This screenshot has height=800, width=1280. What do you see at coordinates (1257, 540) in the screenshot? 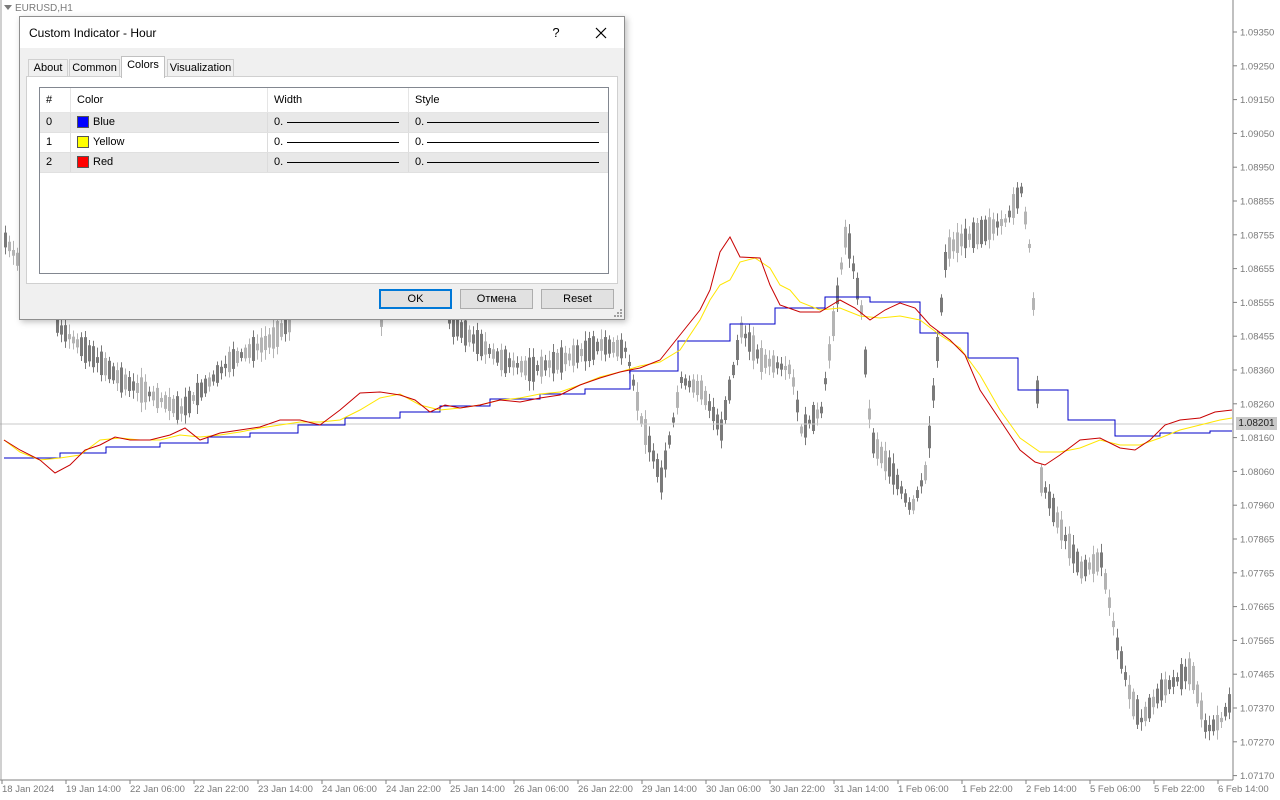
I see `price-label: 1.07865` at bounding box center [1257, 540].